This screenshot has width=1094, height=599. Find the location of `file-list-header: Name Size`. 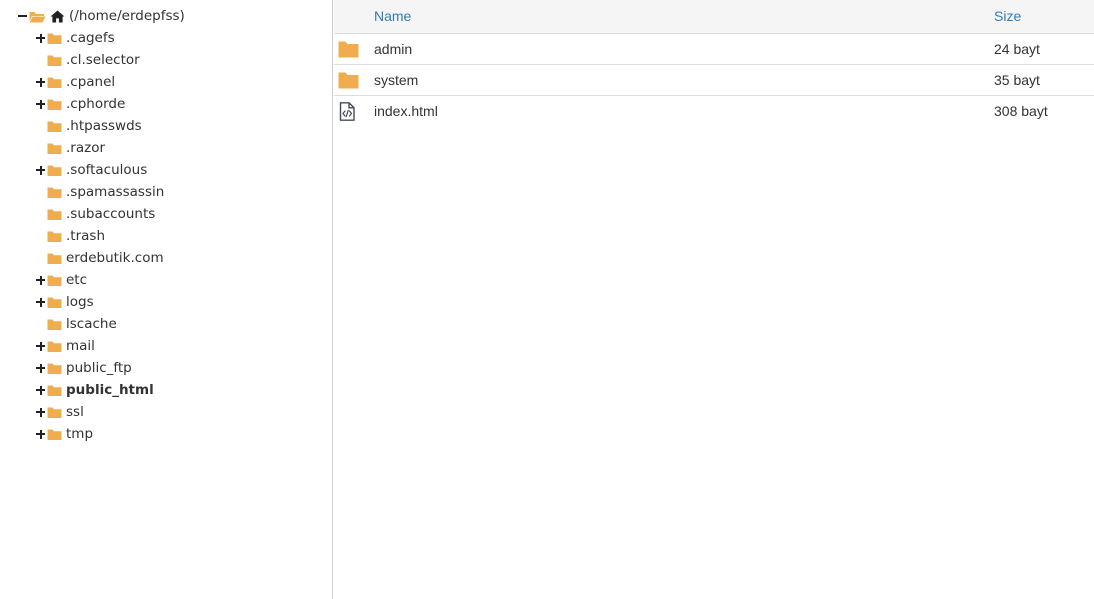

file-list-header: Name Size is located at coordinates (714, 17).